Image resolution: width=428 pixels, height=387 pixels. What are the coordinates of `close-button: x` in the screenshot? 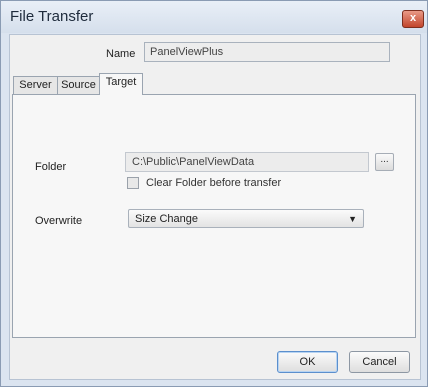 It's located at (413, 19).